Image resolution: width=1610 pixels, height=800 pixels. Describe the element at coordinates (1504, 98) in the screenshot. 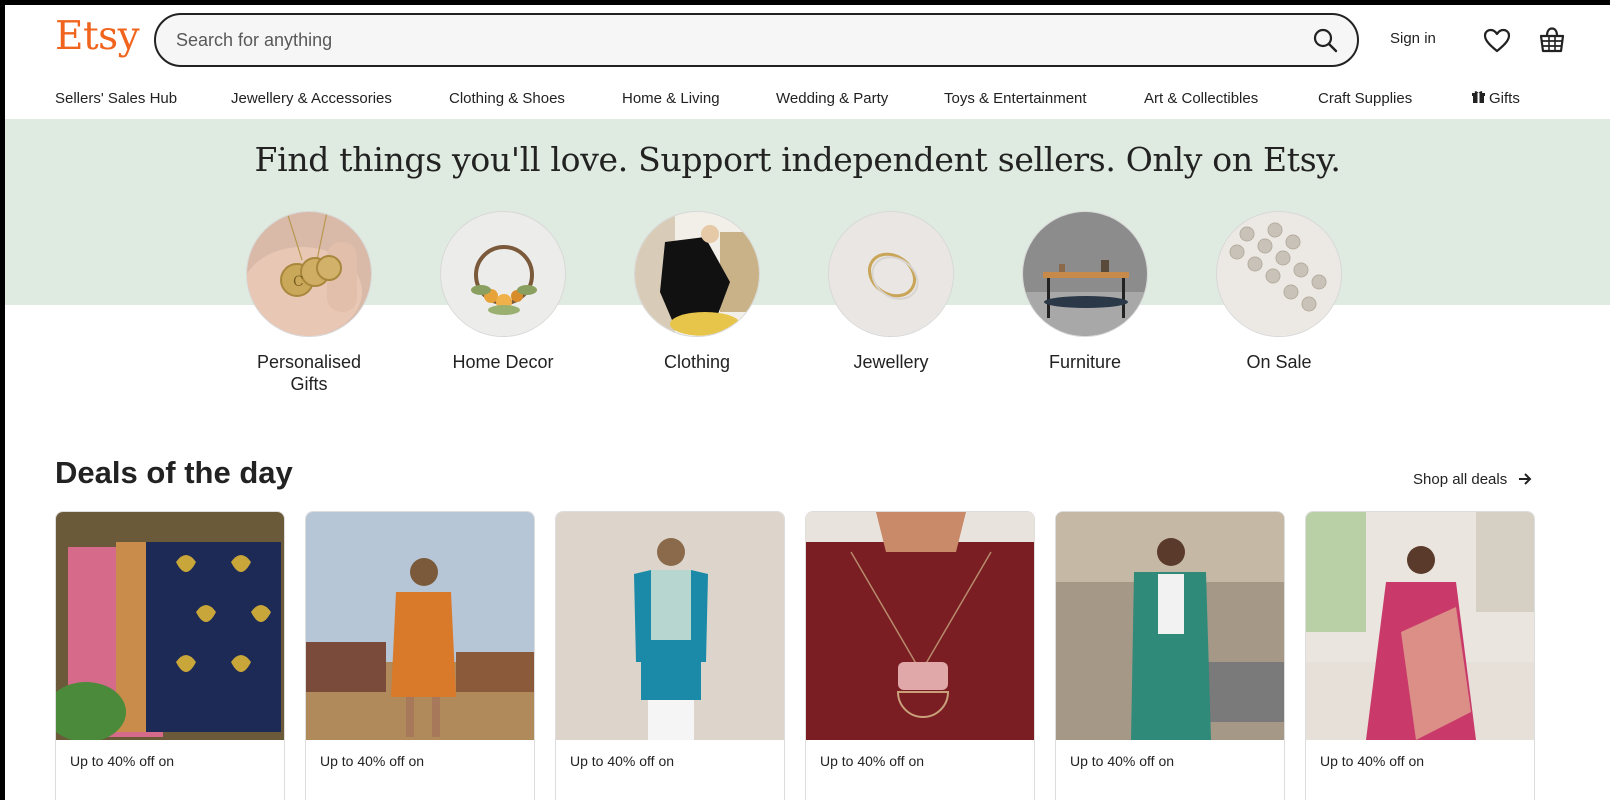

I see `nav-gifts-label: Gifts` at that location.